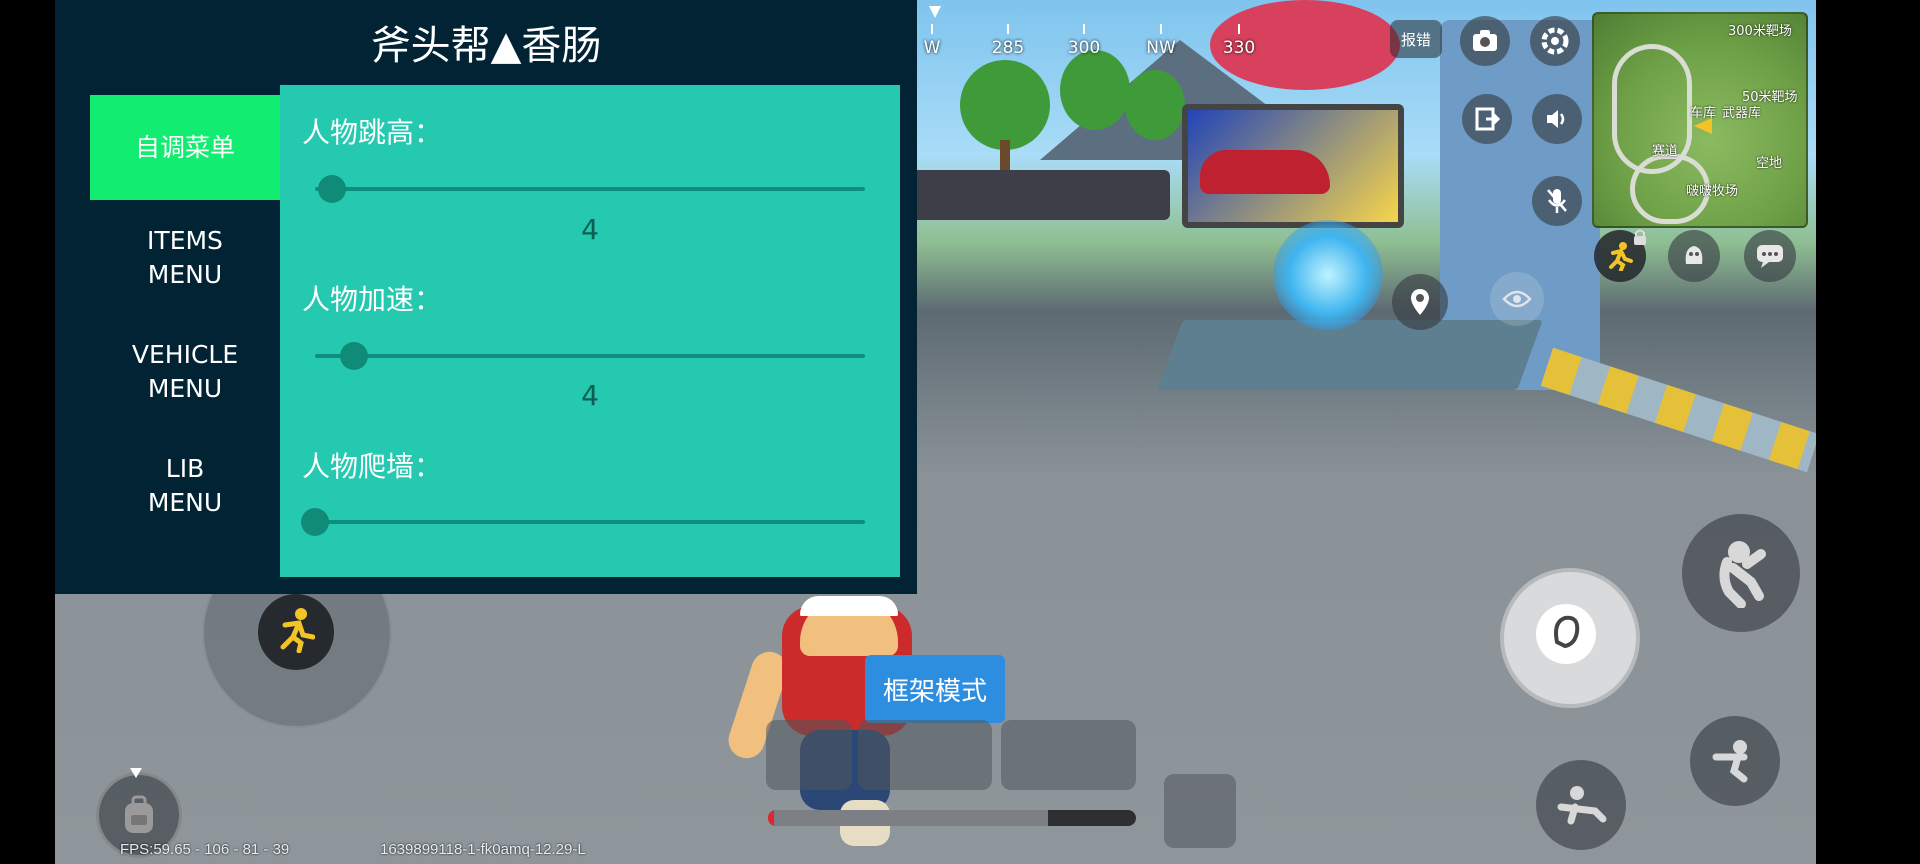  Describe the element at coordinates (1735, 761) in the screenshot. I see `crouch-icon` at that location.